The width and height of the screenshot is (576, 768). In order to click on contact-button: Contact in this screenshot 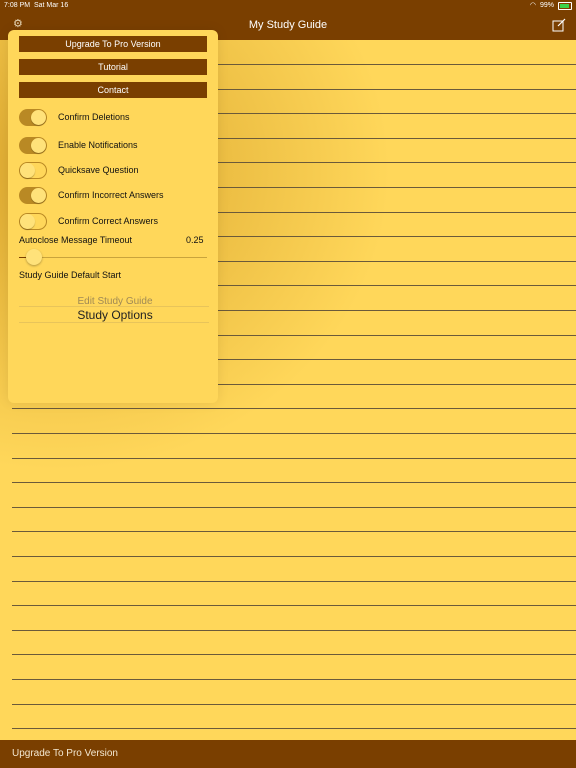, I will do `click(113, 90)`.